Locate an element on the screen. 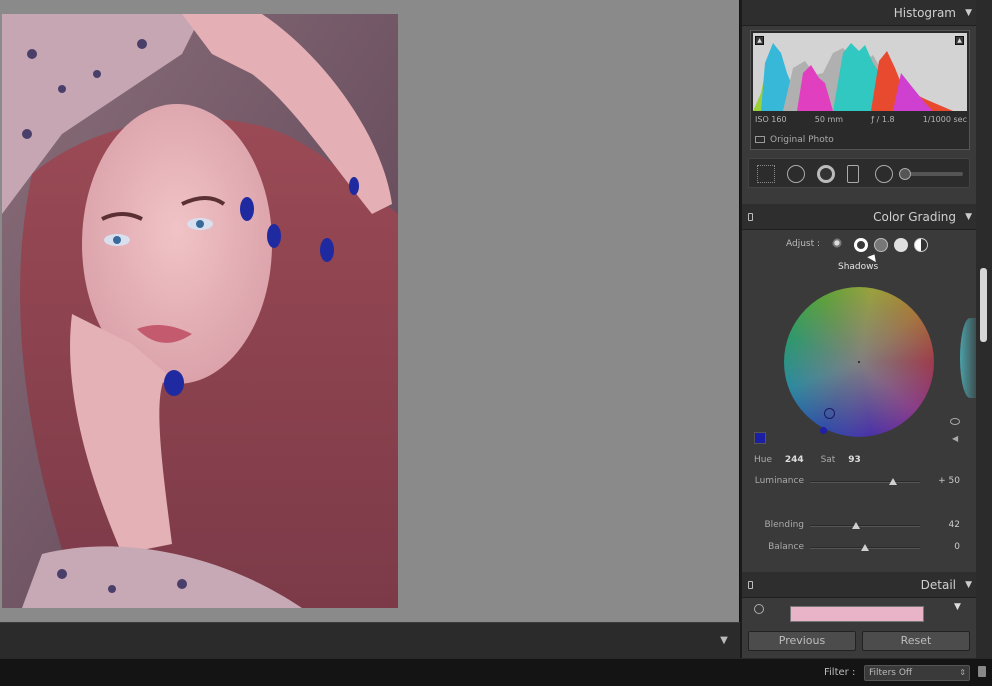  spot-removal-icon is located at coordinates (796, 174).